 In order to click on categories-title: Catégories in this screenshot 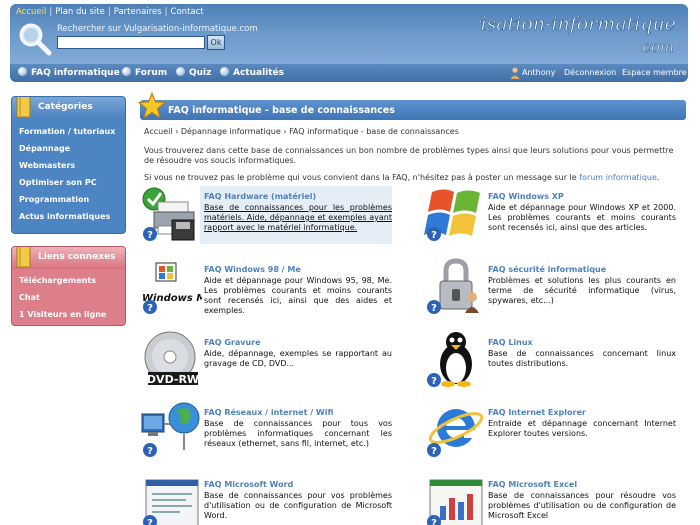, I will do `click(65, 107)`.